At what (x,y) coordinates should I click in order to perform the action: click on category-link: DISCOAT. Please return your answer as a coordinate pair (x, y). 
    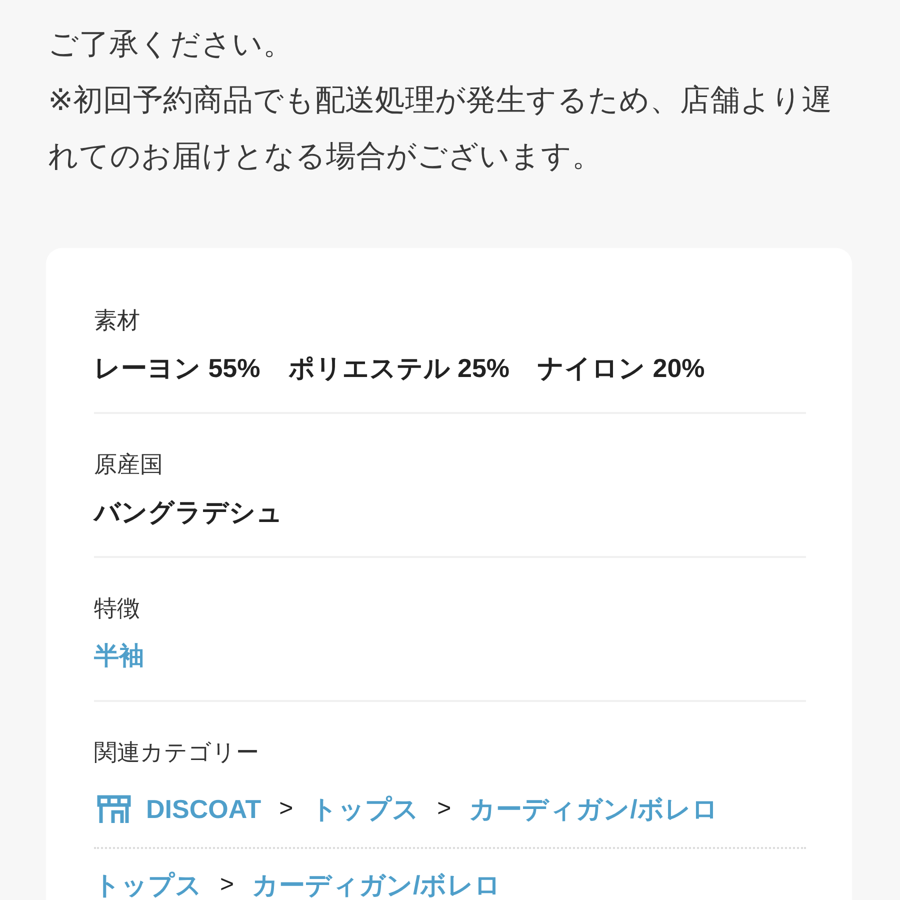
    Looking at the image, I should click on (204, 809).